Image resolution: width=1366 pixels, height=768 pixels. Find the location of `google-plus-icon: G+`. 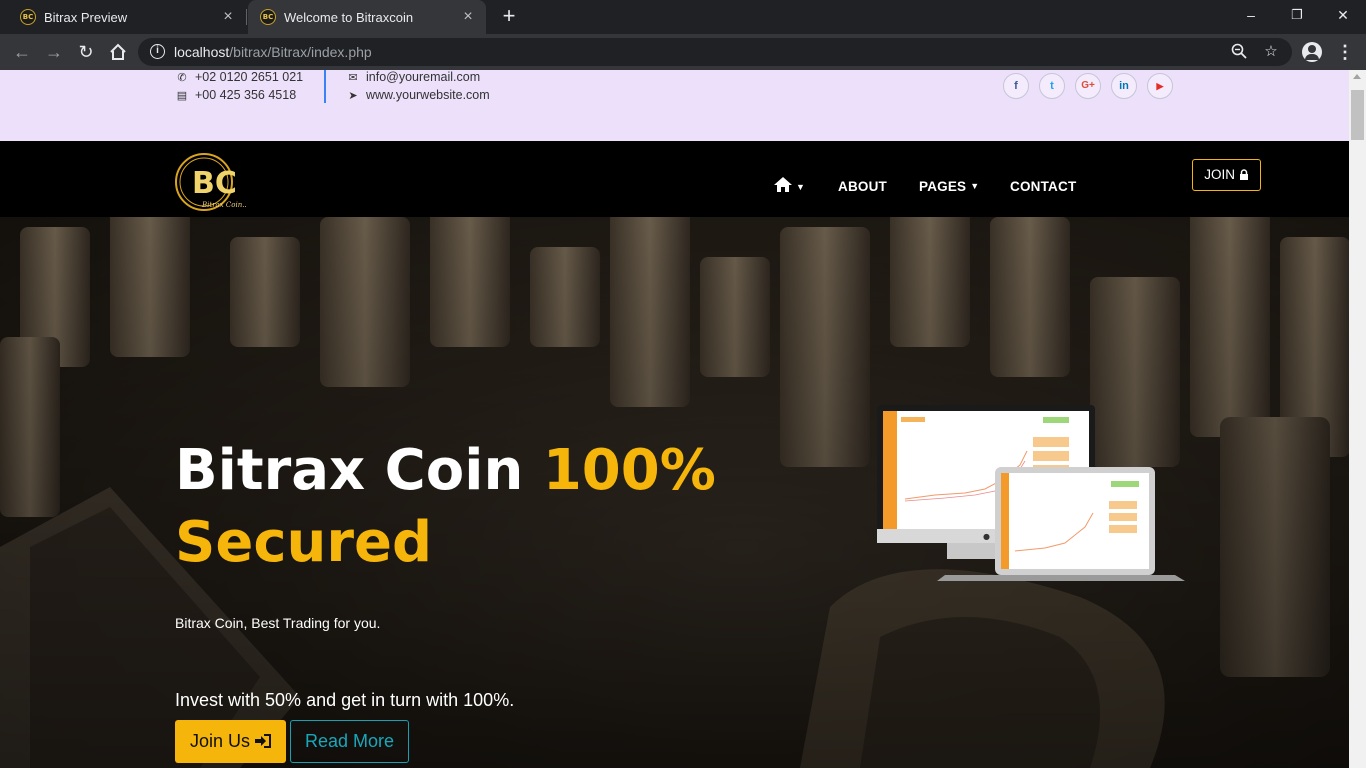

google-plus-icon: G+ is located at coordinates (1088, 86).